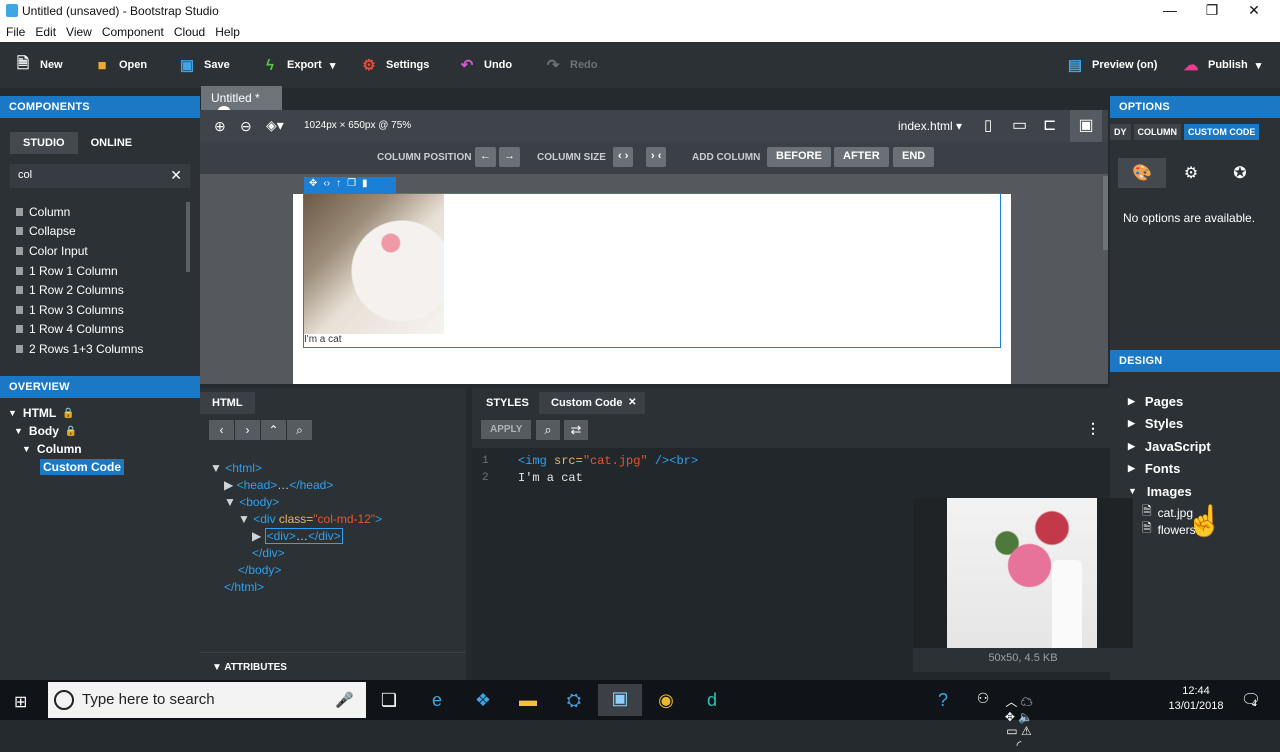 Image resolution: width=1280 pixels, height=752 pixels. What do you see at coordinates (1212, 10) in the screenshot?
I see `maximize-button: ❐` at bounding box center [1212, 10].